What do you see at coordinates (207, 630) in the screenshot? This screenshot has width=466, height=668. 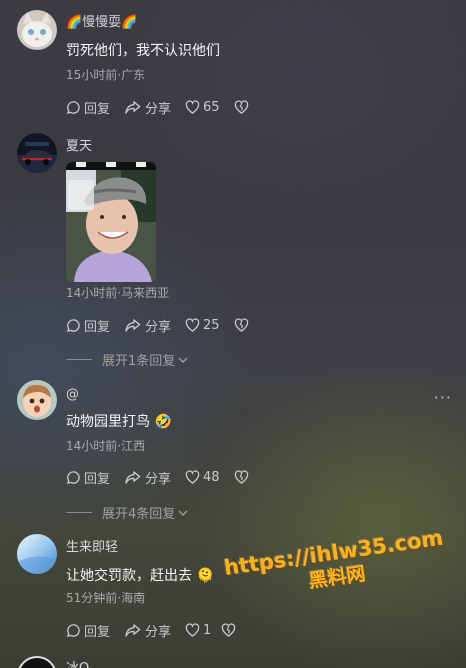 I see `like-count: 1` at bounding box center [207, 630].